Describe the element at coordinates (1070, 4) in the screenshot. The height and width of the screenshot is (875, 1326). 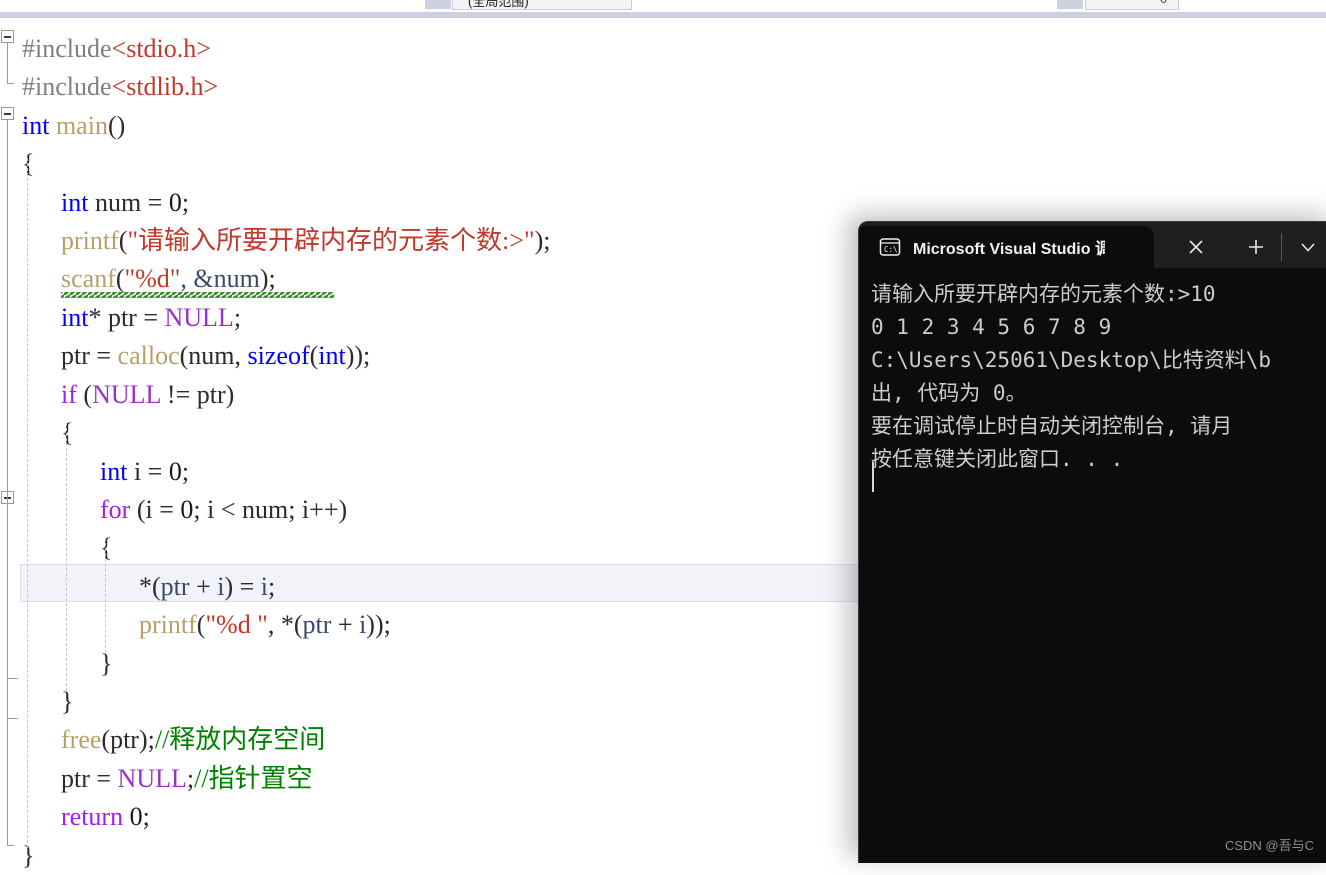
I see `toolbar-separator-right` at that location.